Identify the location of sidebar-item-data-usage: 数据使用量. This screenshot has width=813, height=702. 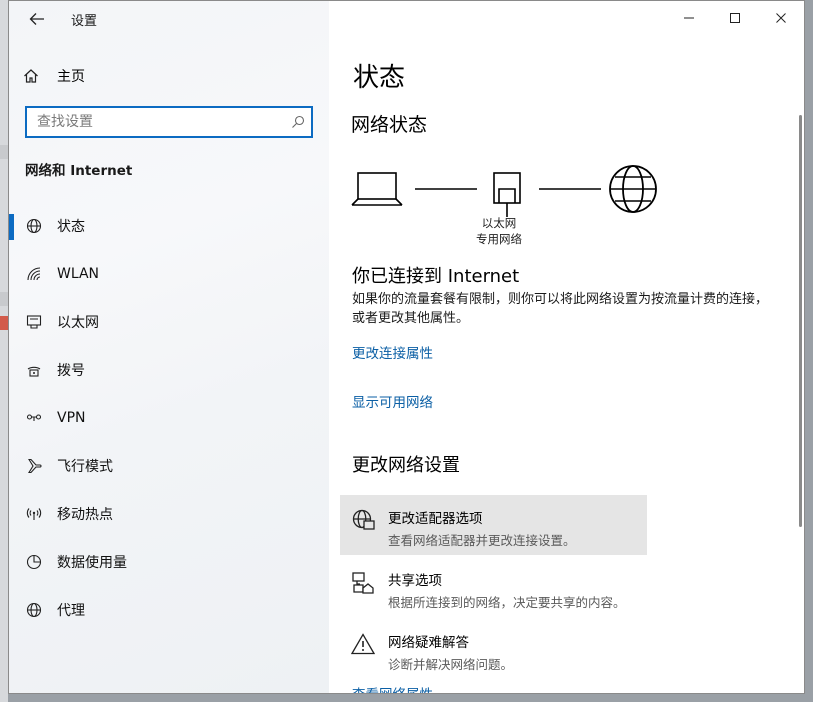
(169, 562).